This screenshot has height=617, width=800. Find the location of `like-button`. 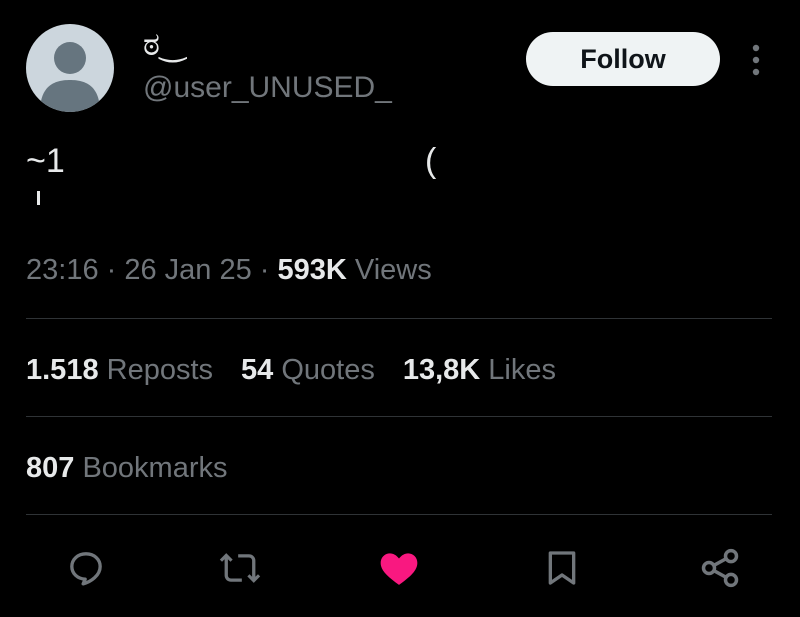

like-button is located at coordinates (399, 568).